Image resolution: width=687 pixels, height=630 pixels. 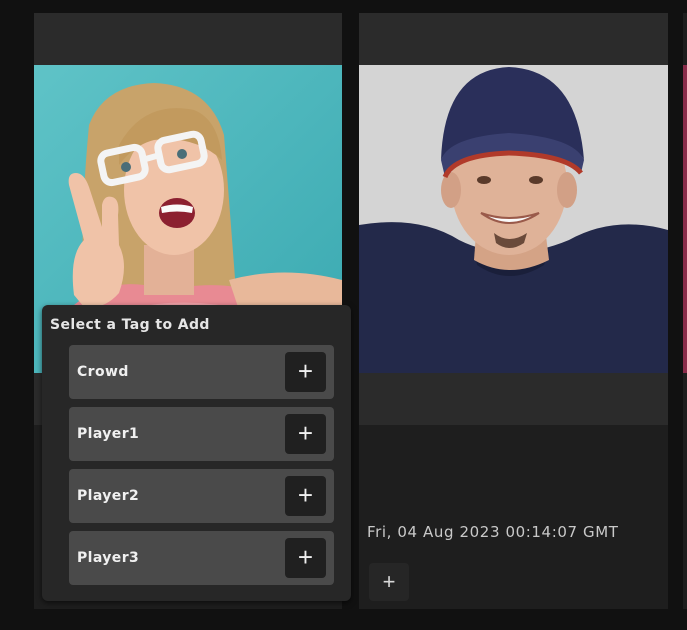 I want to click on tag-row-player2: Player2 +, so click(x=201, y=496).